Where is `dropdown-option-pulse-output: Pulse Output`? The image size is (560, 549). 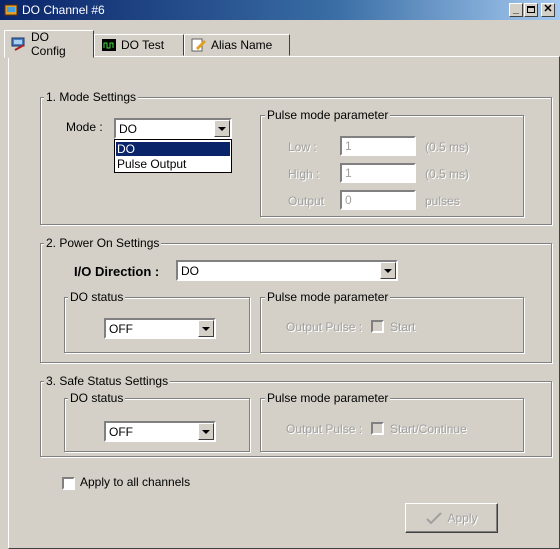 dropdown-option-pulse-output: Pulse Output is located at coordinates (151, 164).